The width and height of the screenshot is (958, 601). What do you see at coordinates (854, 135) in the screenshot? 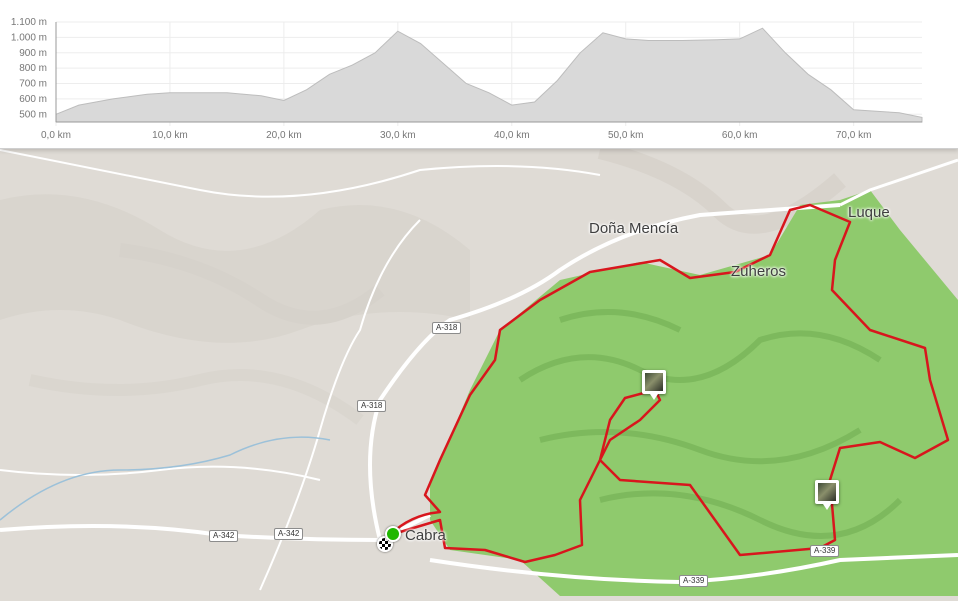
I see `x-tick-label: 70,0 km` at bounding box center [854, 135].